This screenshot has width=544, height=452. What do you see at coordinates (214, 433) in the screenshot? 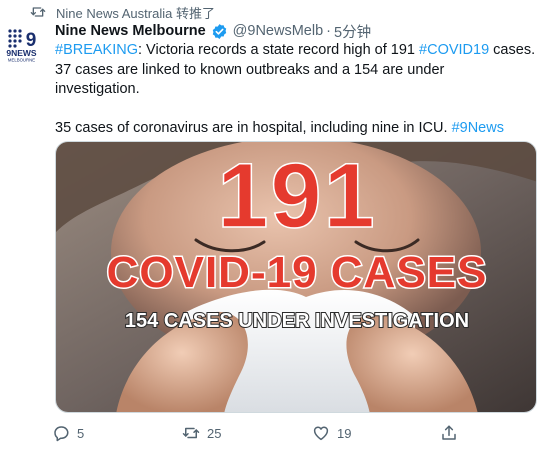
I see `retweet-count: 25` at bounding box center [214, 433].